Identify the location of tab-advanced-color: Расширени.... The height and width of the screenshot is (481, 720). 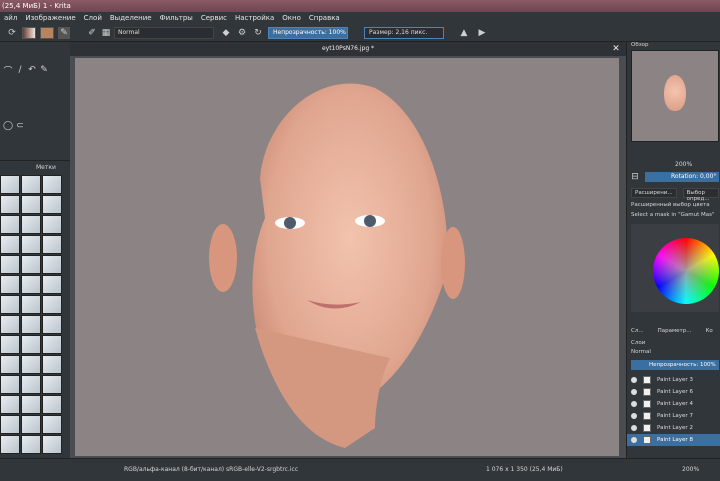
(654, 193).